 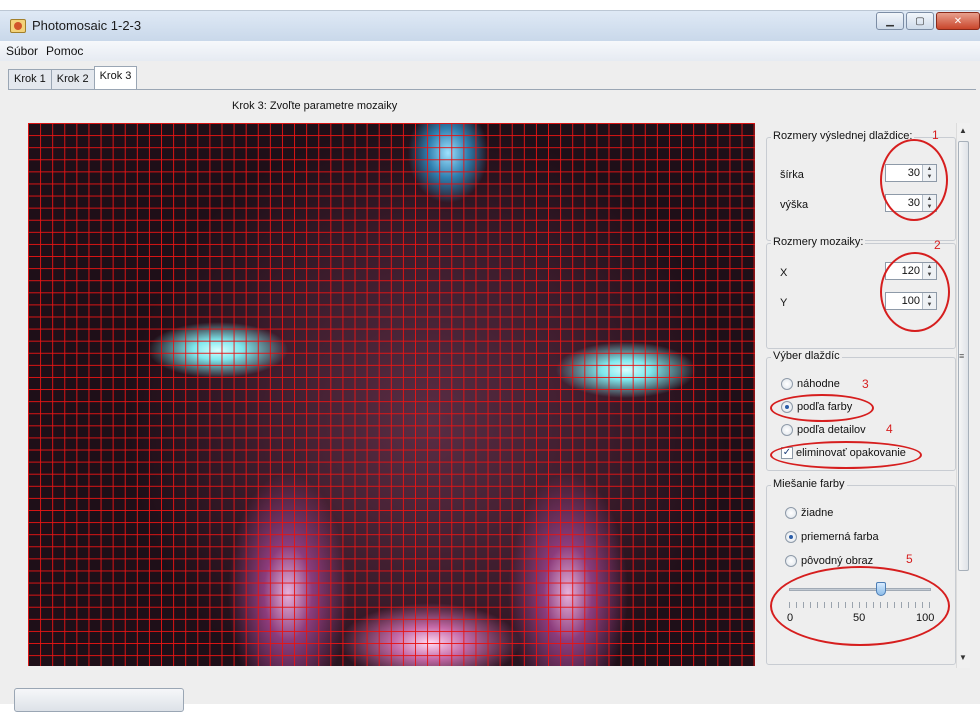 What do you see at coordinates (963, 395) in the screenshot?
I see `panel-scrollbar: ▲ ≡ ▼` at bounding box center [963, 395].